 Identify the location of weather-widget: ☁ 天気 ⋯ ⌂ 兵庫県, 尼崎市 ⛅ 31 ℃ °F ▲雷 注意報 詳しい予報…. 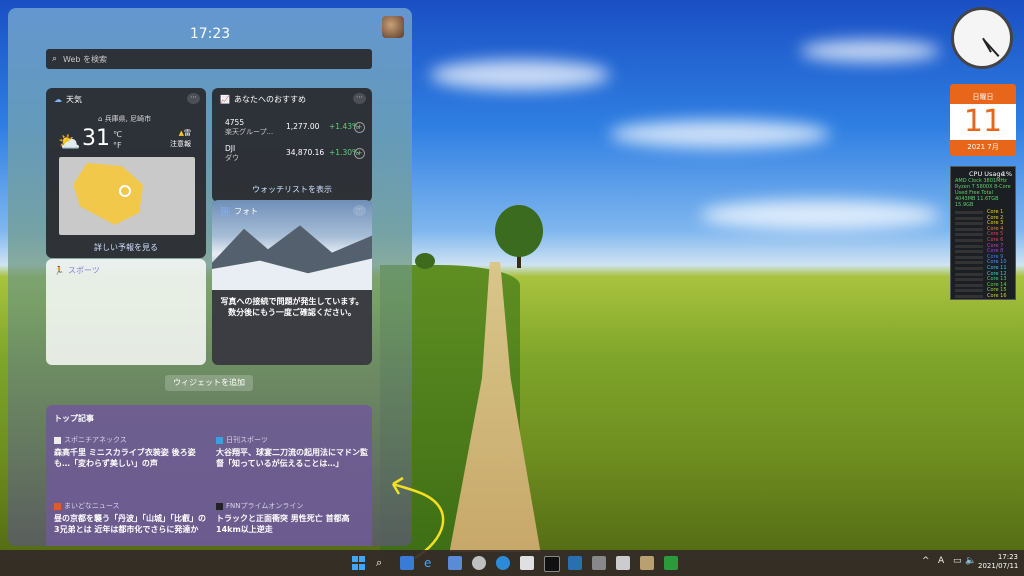
(126, 173).